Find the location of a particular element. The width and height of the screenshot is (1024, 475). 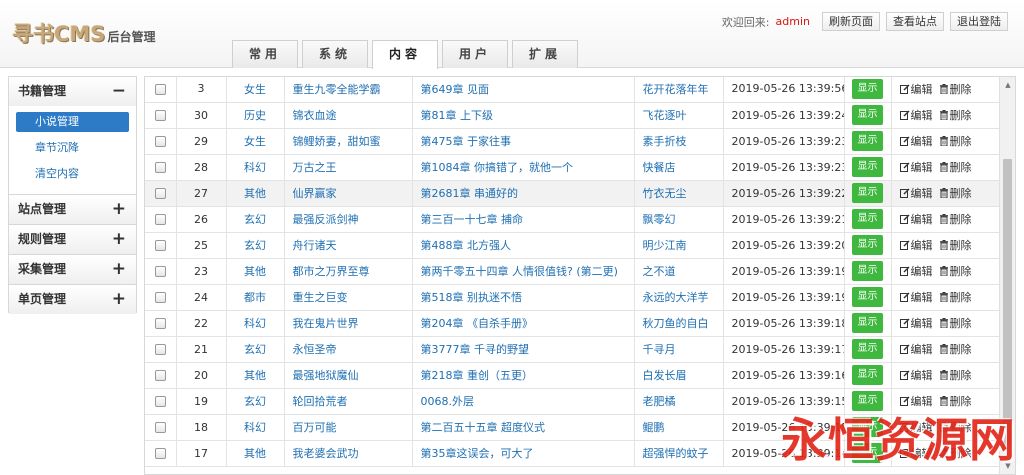

latest-chapter-link: 第35章这误会，可大了 is located at coordinates (523, 453).